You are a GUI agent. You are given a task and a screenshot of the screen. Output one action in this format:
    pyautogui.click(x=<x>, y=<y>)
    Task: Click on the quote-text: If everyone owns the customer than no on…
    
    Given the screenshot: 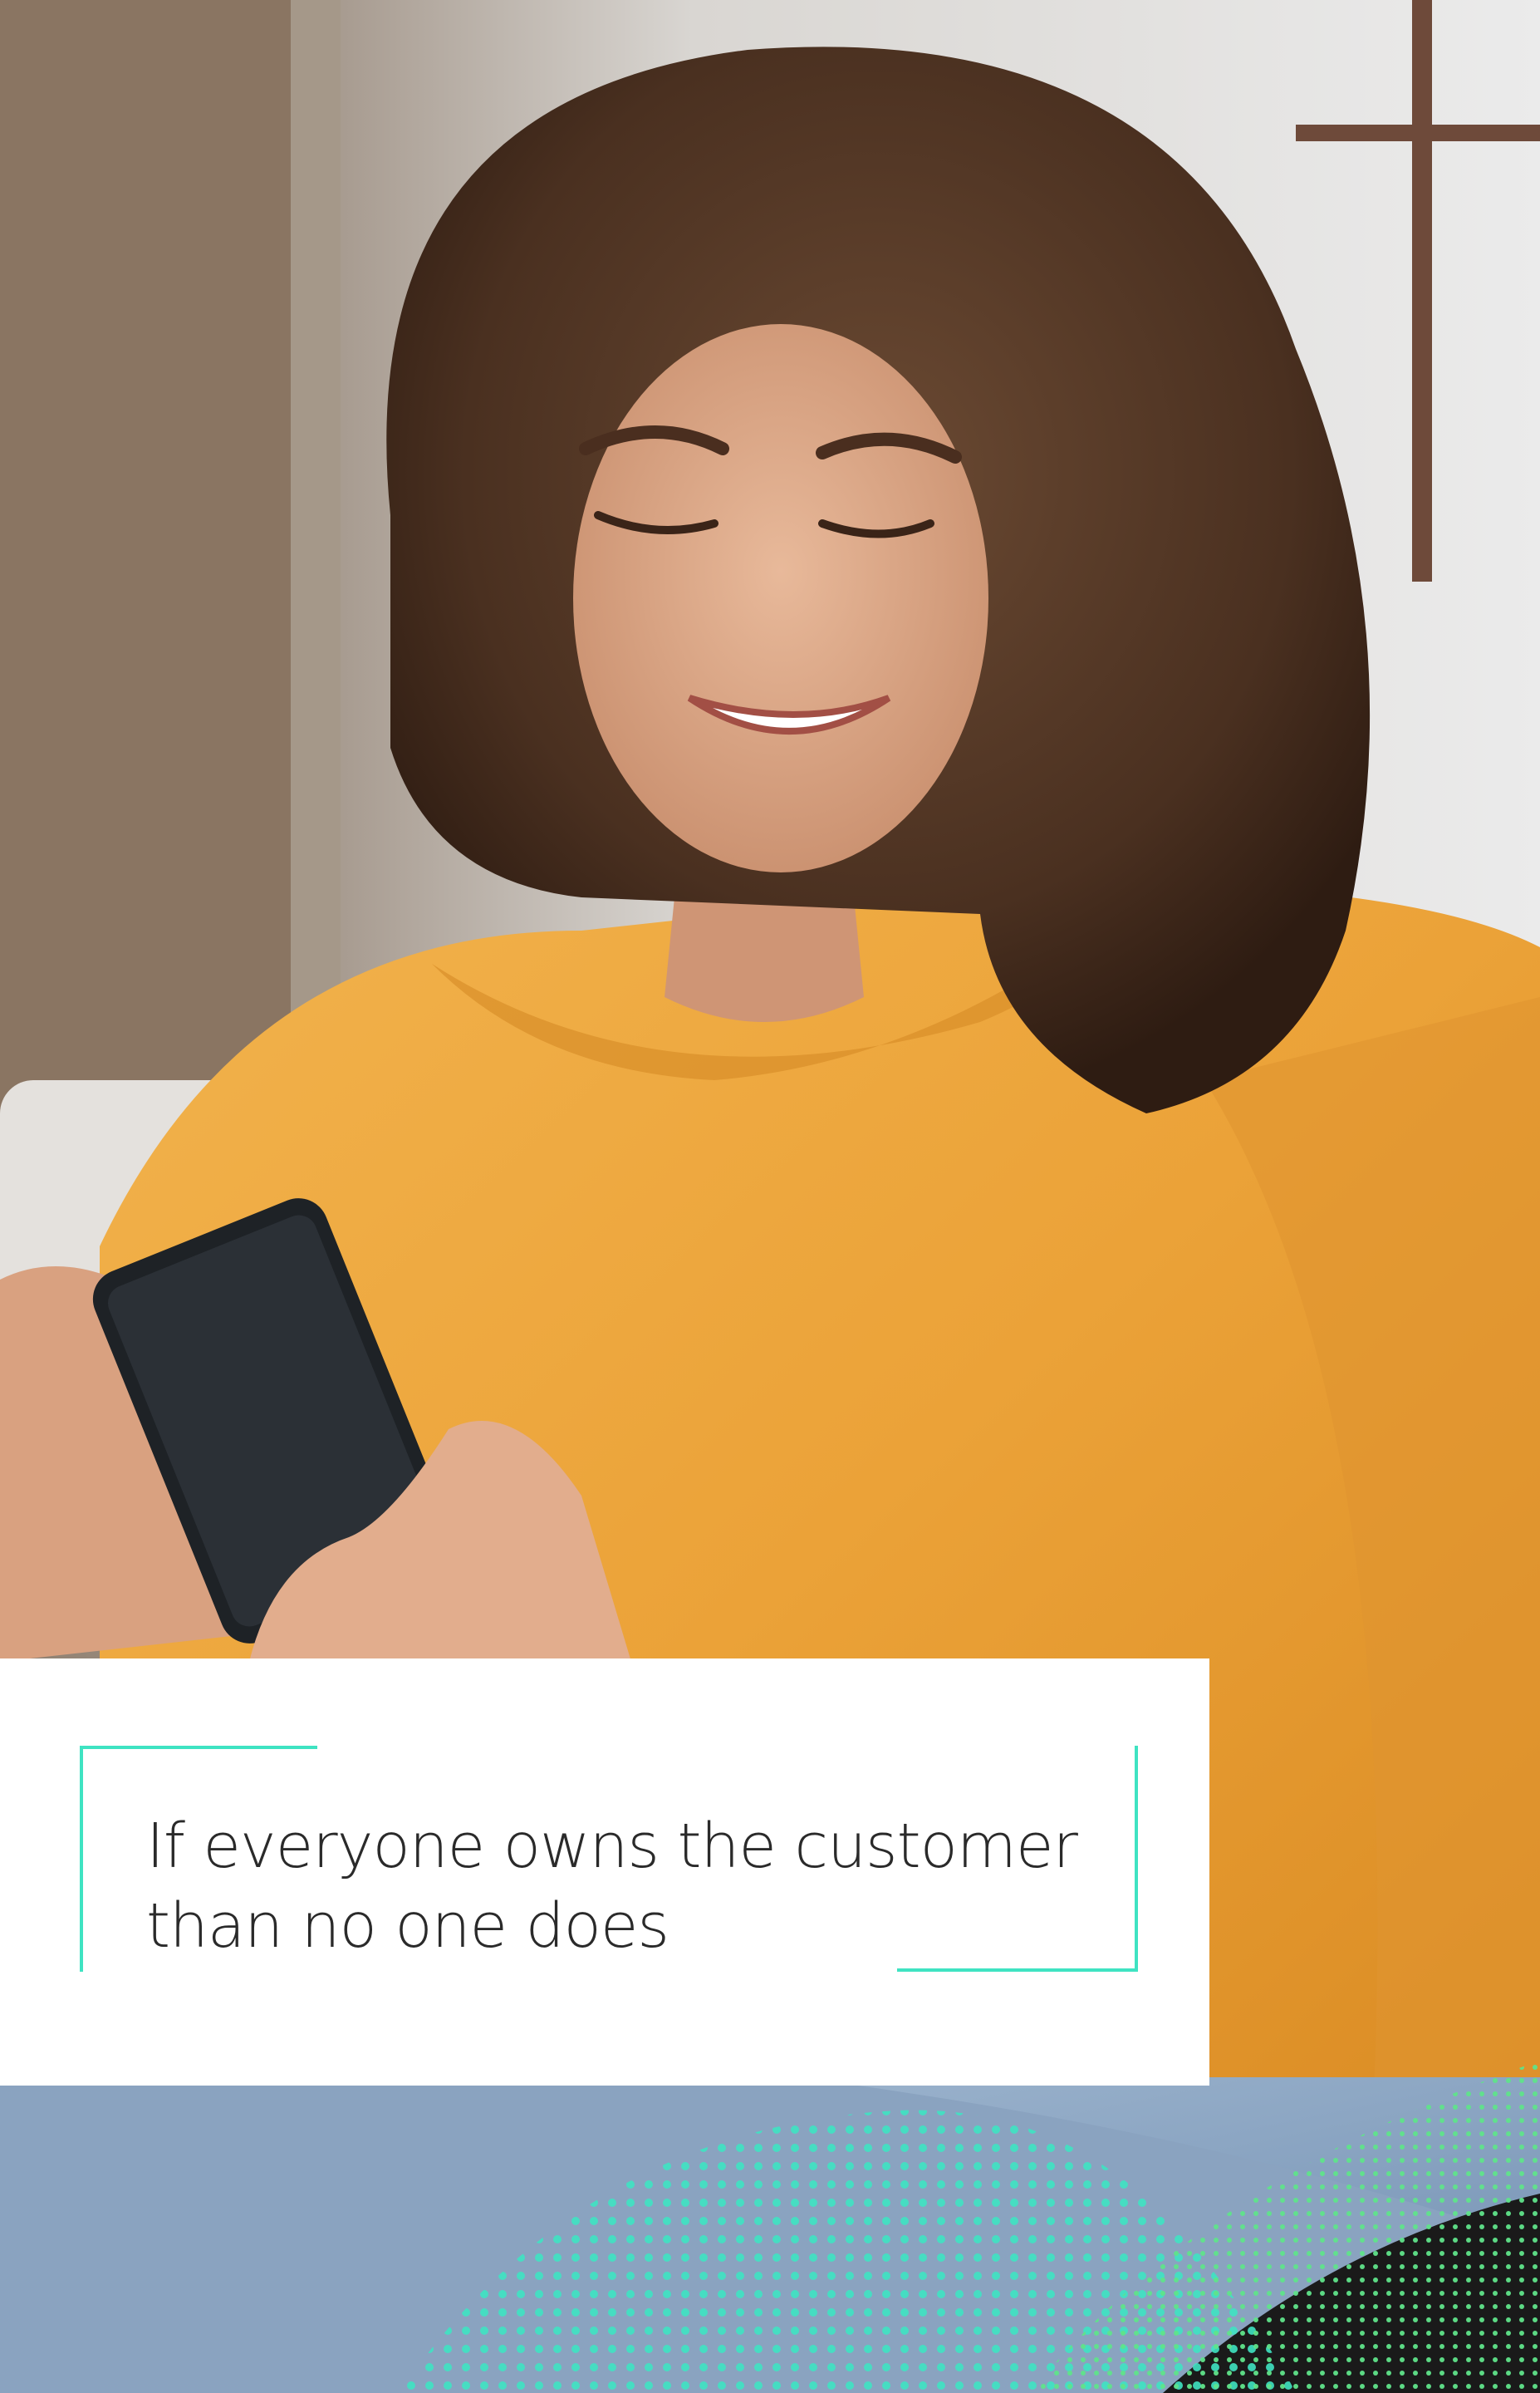 What is the action you would take?
    pyautogui.click(x=632, y=1886)
    